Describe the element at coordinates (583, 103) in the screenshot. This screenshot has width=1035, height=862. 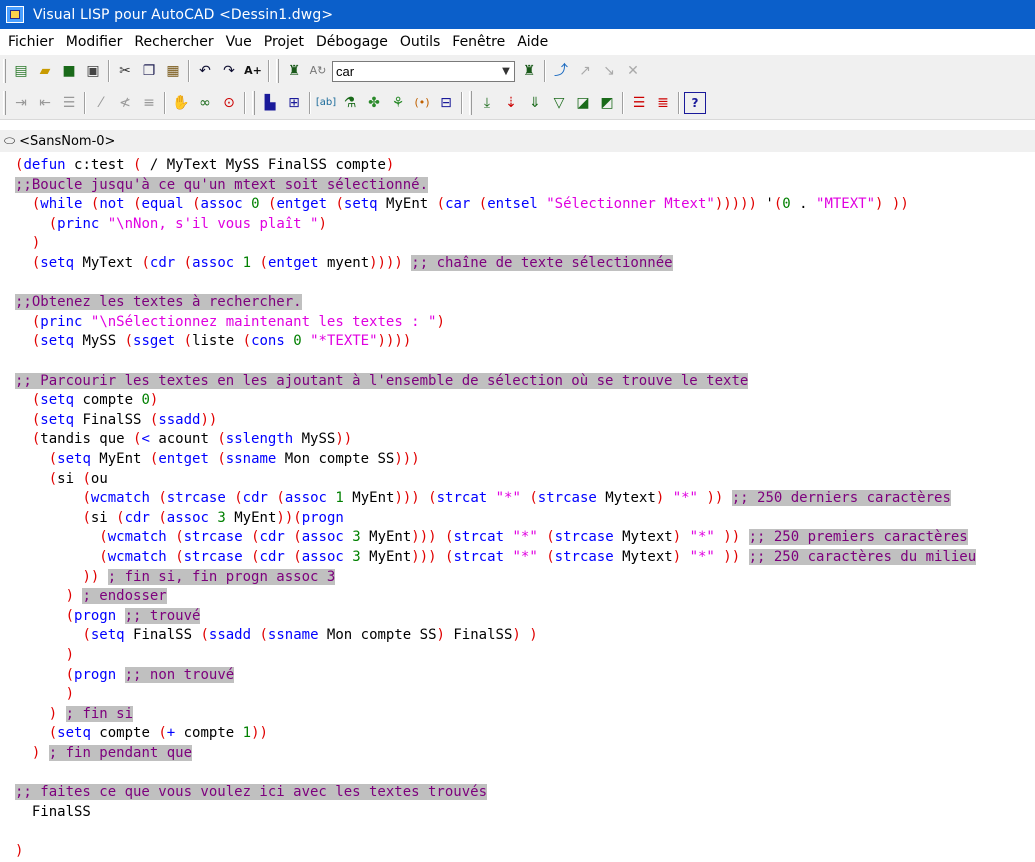
I see `quit-icon: ◪` at that location.